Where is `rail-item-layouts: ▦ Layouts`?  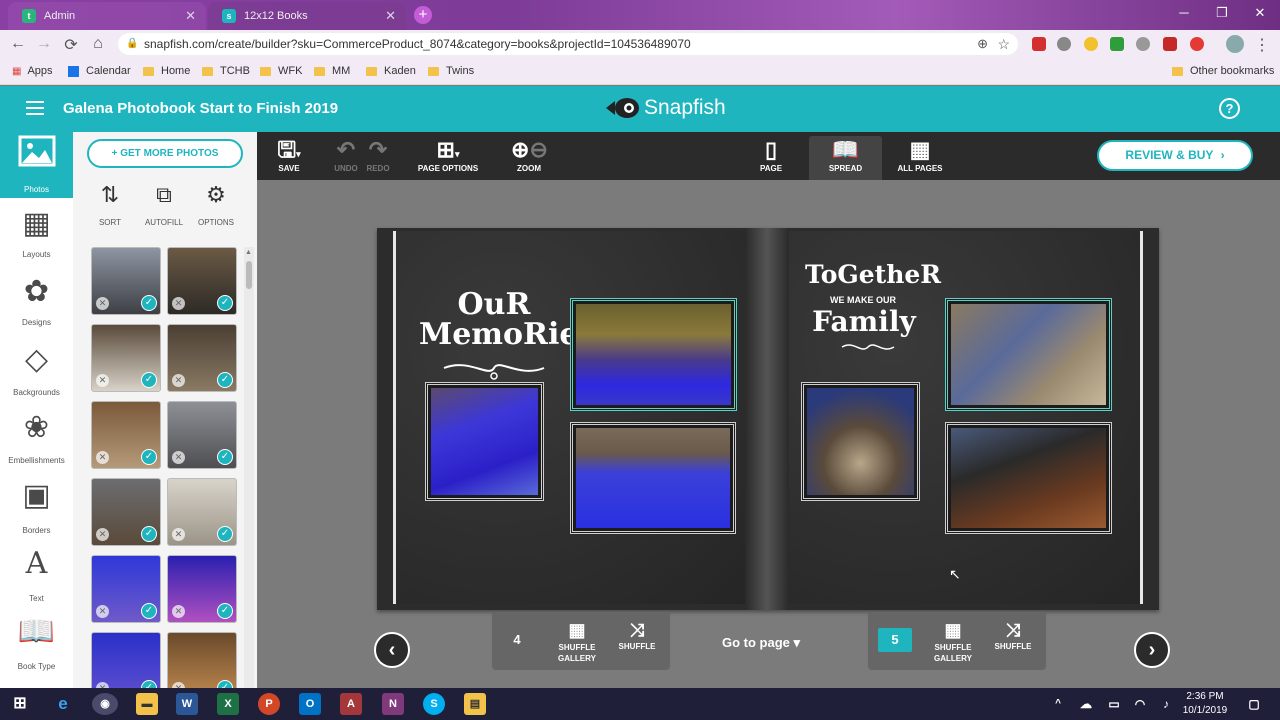 rail-item-layouts: ▦ Layouts is located at coordinates (36, 232).